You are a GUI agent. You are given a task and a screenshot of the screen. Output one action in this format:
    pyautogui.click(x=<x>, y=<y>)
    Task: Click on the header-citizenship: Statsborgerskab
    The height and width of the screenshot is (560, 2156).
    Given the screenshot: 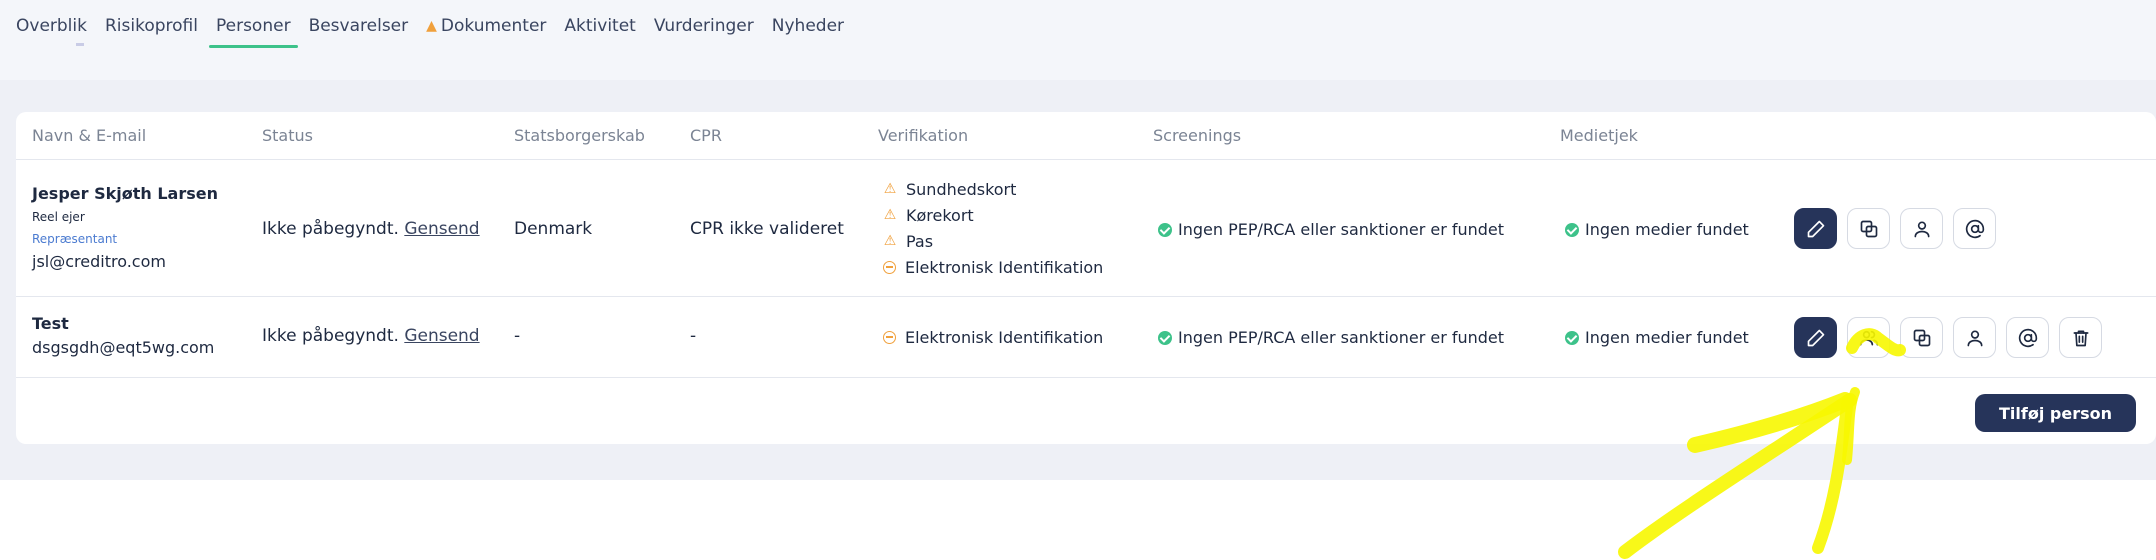 What is the action you would take?
    pyautogui.click(x=579, y=135)
    